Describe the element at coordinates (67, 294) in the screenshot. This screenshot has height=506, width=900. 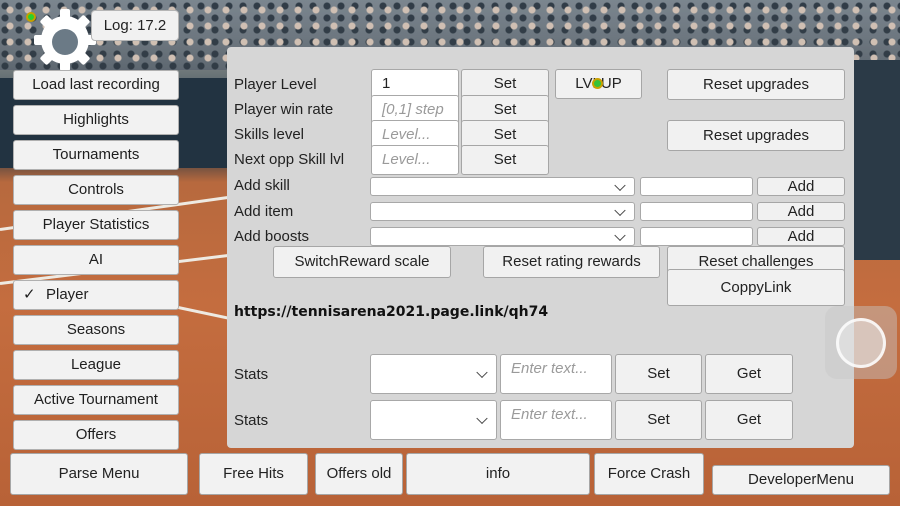
I see `sidebar-item-label: Player` at that location.